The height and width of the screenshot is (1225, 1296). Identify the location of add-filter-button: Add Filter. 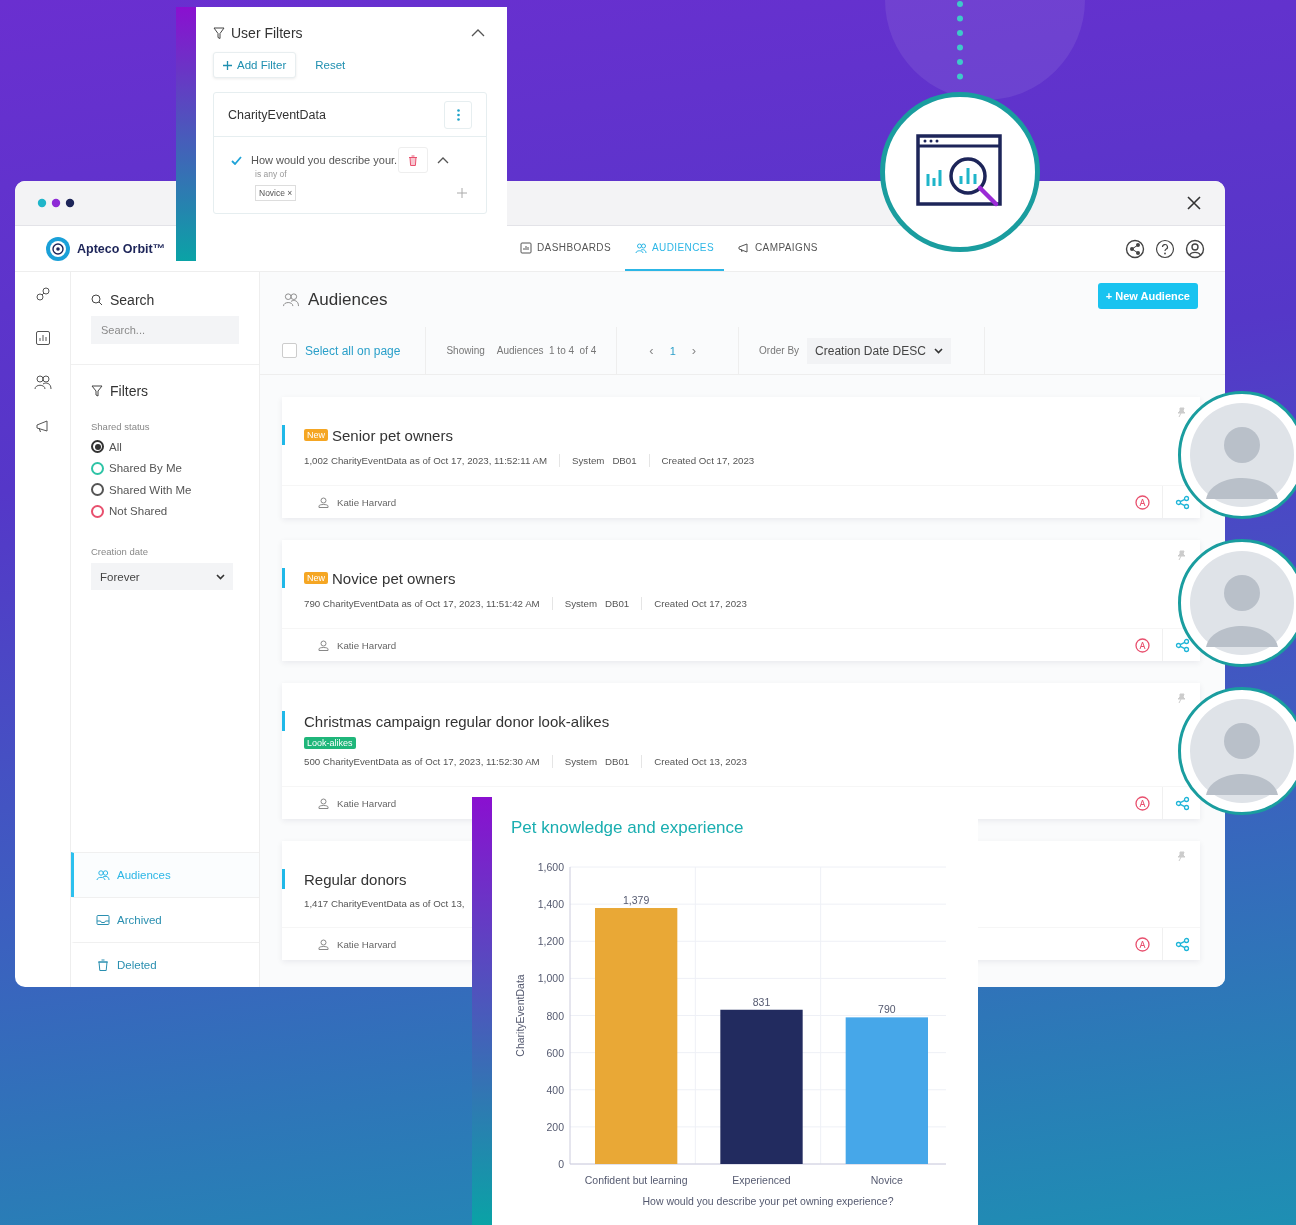
(255, 65).